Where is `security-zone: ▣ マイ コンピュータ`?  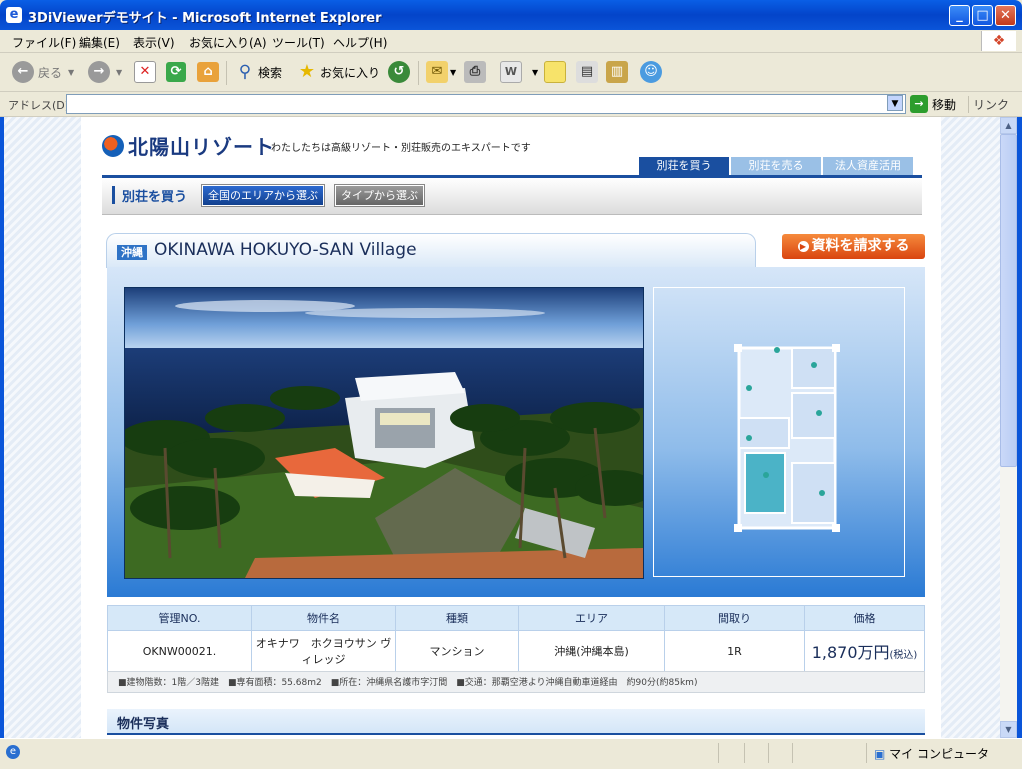 security-zone: ▣ マイ コンピュータ is located at coordinates (931, 754).